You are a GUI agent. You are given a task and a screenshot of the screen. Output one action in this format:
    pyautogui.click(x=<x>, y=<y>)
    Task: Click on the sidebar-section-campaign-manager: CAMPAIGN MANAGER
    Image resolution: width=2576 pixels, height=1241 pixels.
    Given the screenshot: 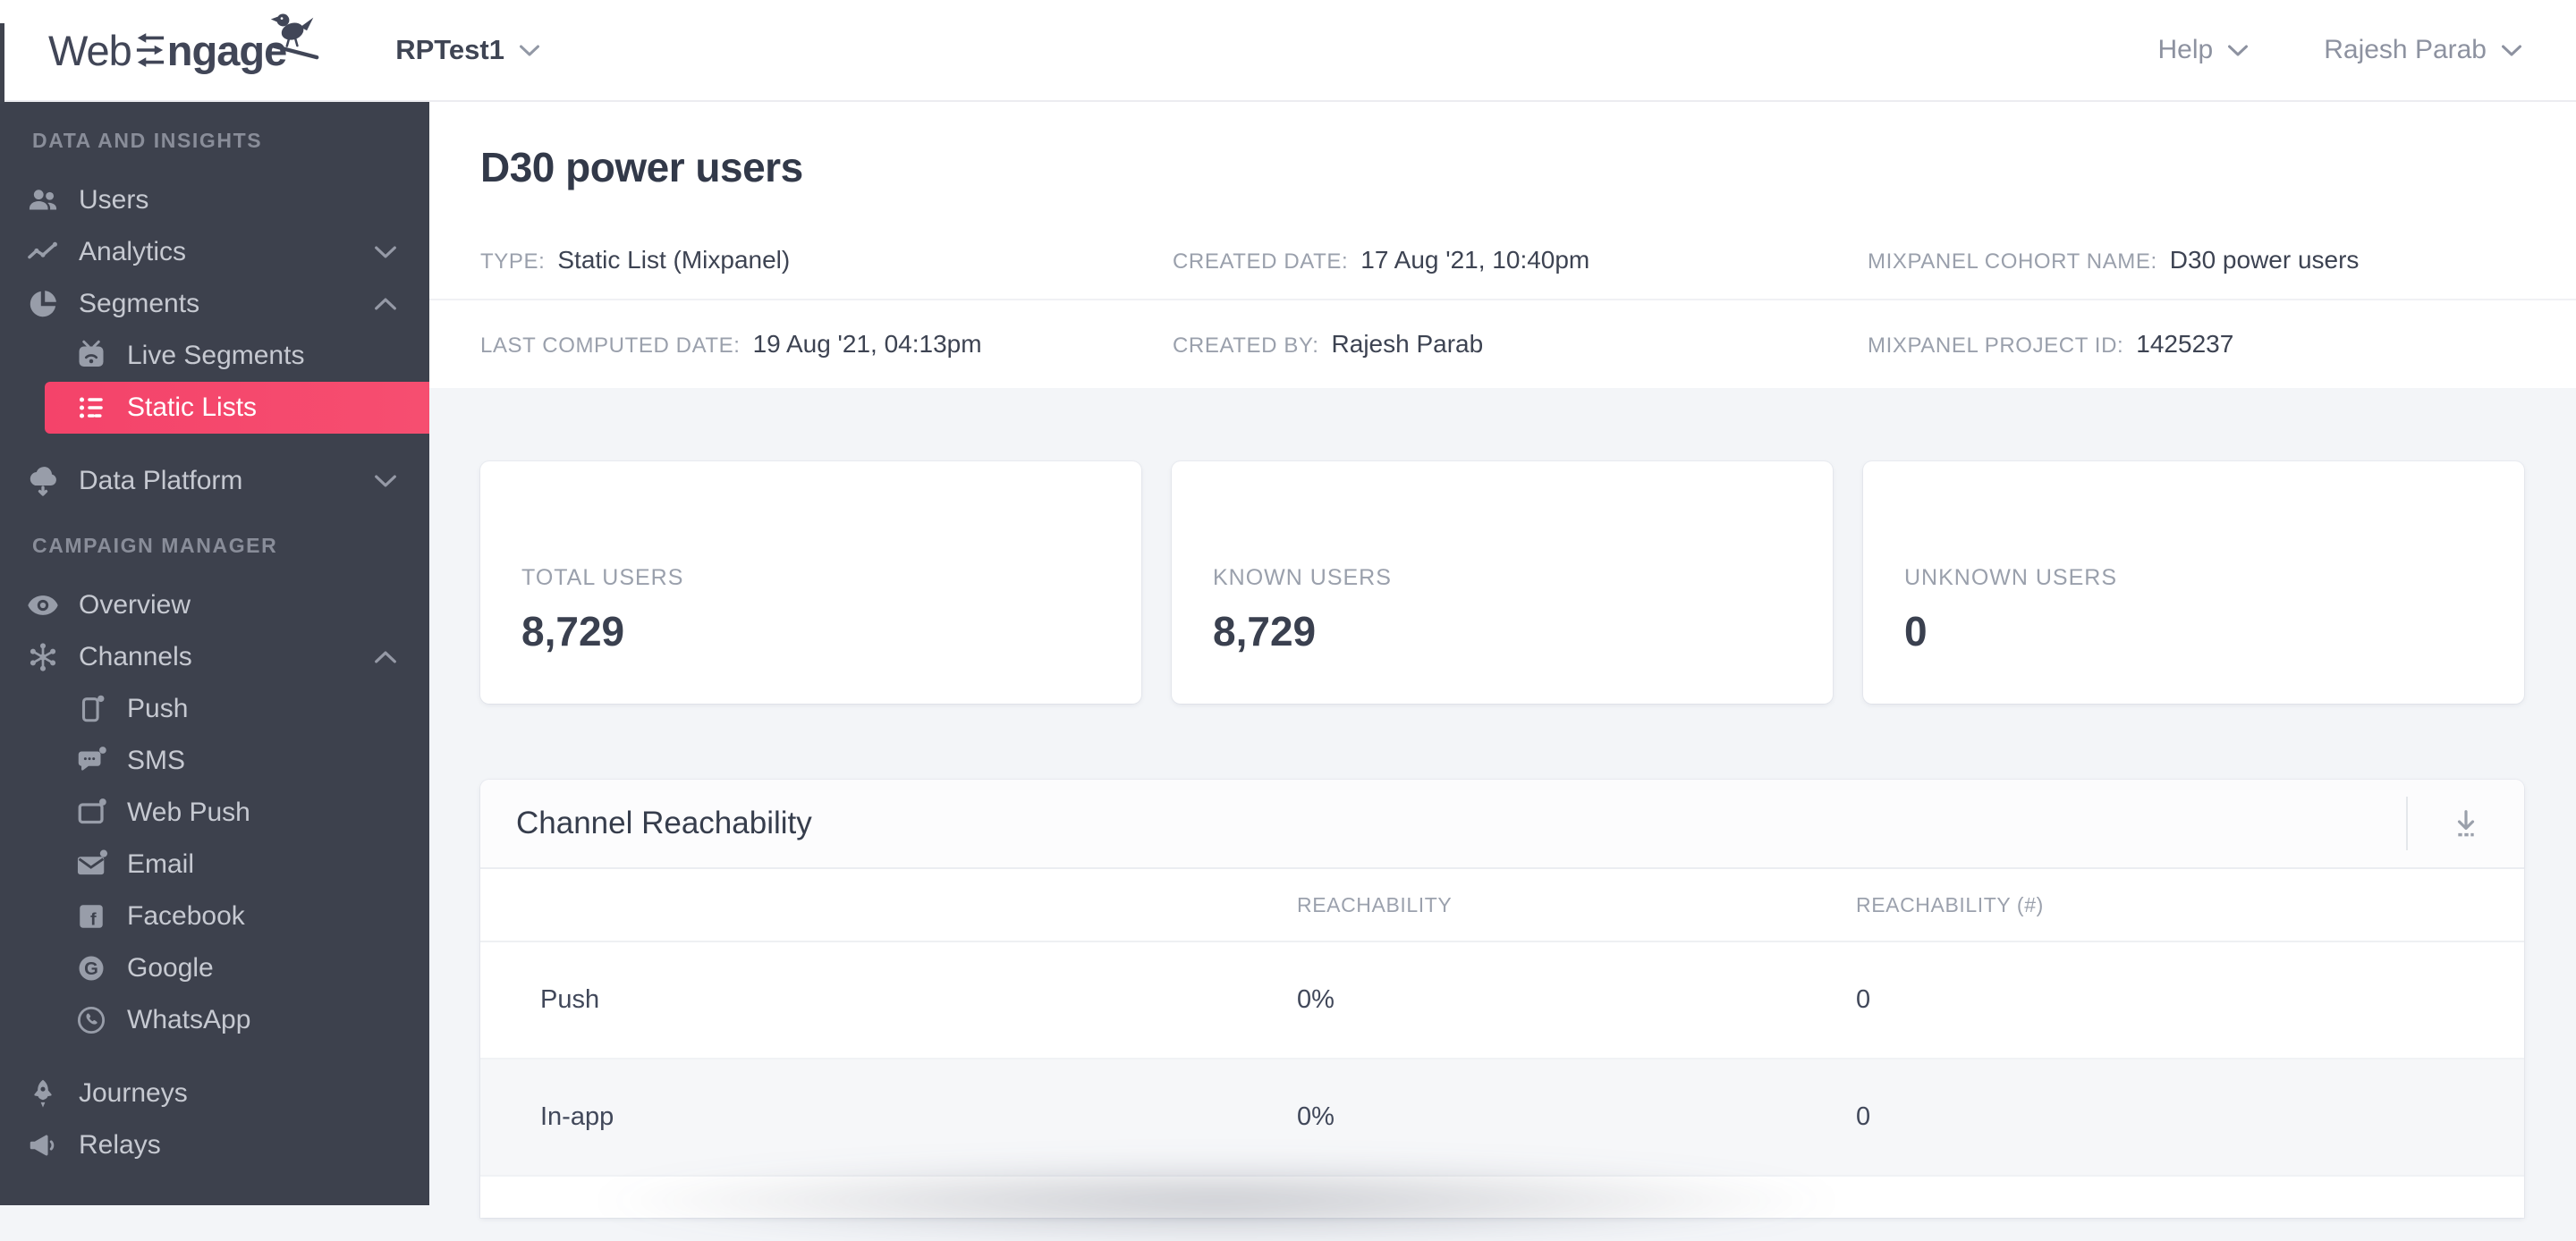 What is the action you would take?
    pyautogui.click(x=155, y=545)
    